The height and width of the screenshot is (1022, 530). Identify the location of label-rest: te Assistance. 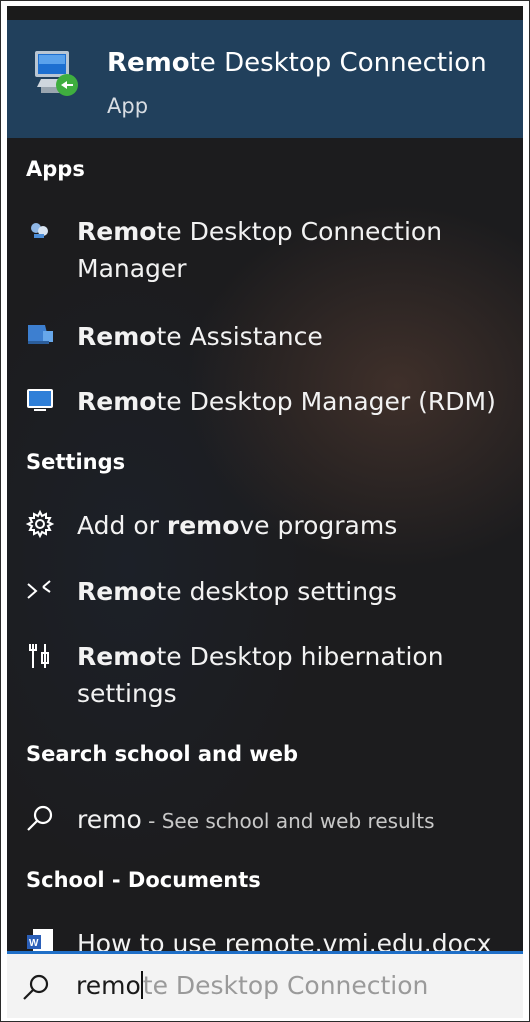
(239, 336).